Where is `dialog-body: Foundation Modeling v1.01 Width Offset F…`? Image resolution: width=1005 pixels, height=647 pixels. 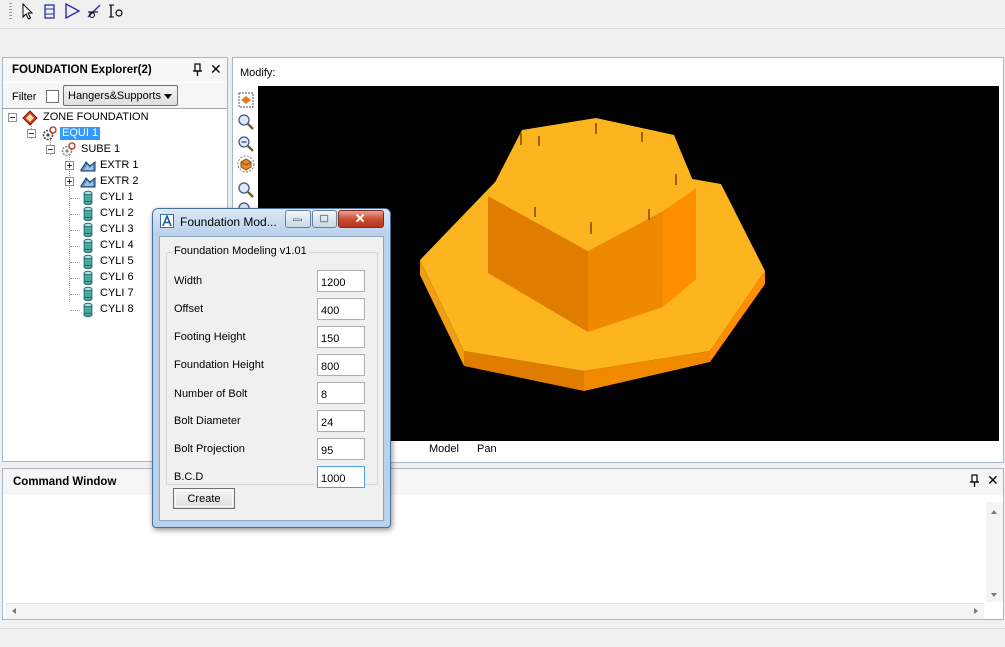 dialog-body: Foundation Modeling v1.01 Width Offset F… is located at coordinates (271, 378).